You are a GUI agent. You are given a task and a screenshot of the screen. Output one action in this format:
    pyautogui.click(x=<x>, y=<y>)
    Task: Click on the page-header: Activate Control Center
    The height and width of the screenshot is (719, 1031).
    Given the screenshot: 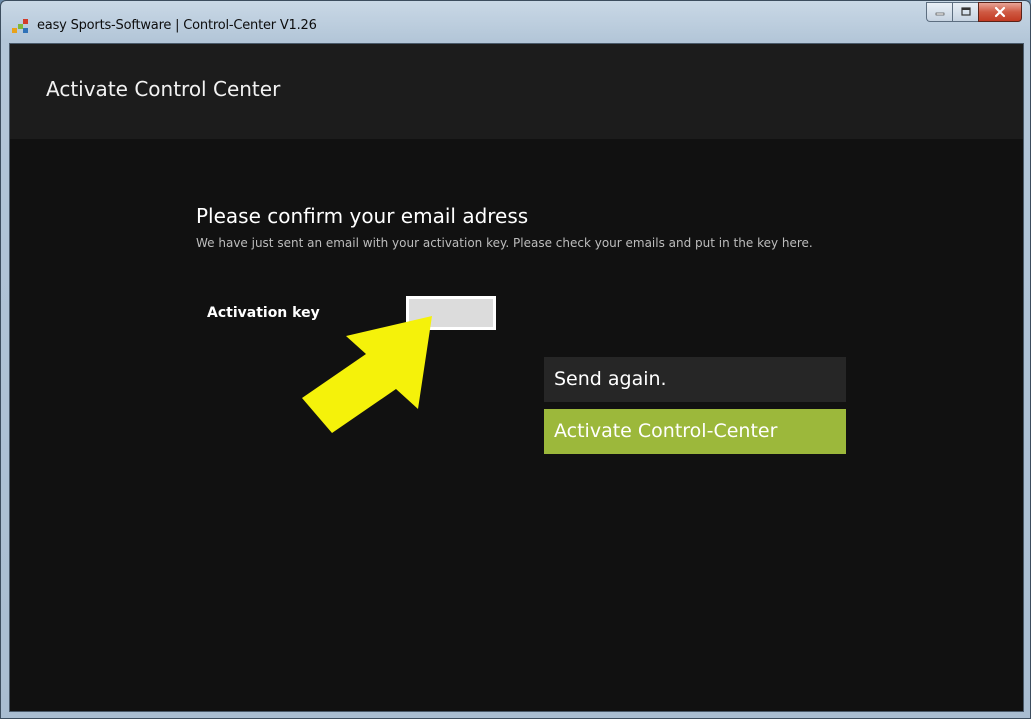 What is the action you would take?
    pyautogui.click(x=516, y=91)
    